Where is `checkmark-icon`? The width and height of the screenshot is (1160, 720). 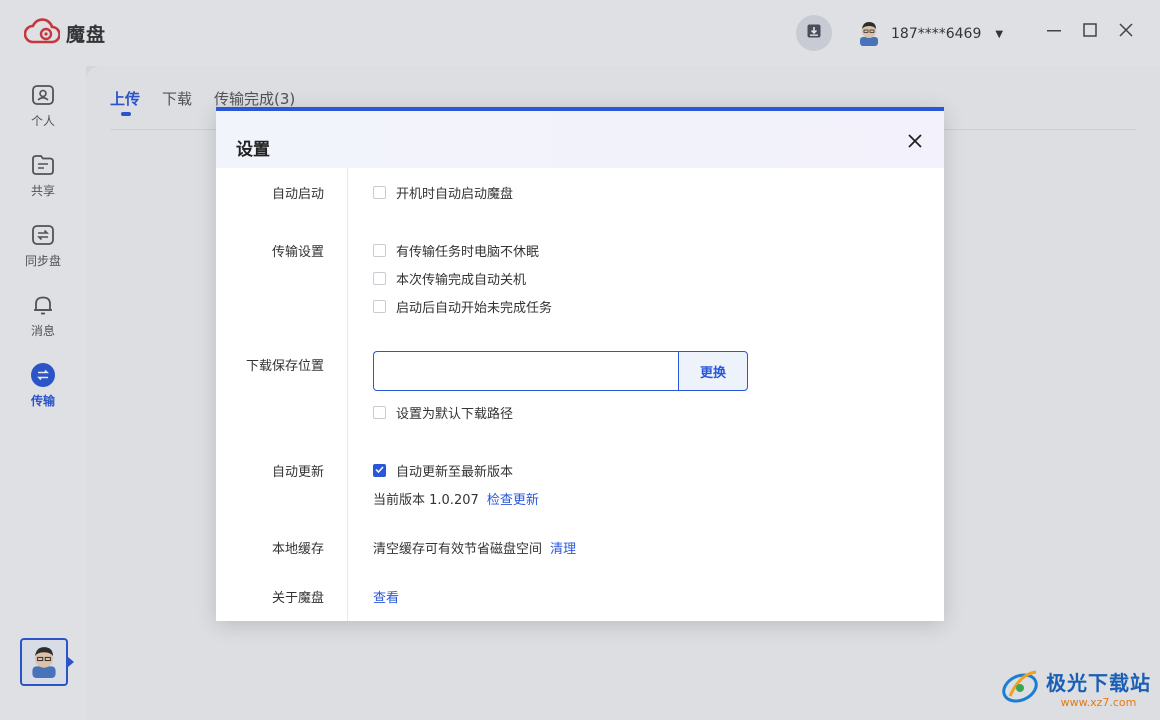
checkmark-icon is located at coordinates (379, 470).